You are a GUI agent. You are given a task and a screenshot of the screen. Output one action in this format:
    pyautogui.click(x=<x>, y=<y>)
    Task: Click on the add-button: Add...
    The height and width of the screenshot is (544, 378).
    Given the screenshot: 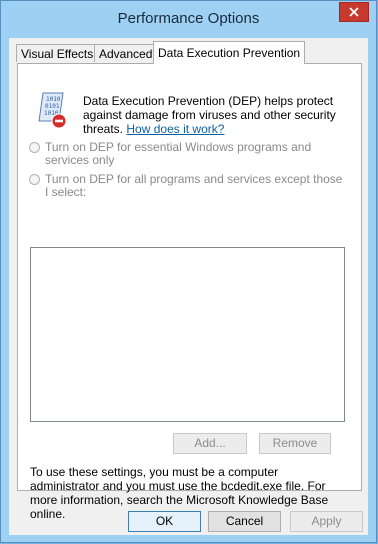 What is the action you would take?
    pyautogui.click(x=210, y=443)
    